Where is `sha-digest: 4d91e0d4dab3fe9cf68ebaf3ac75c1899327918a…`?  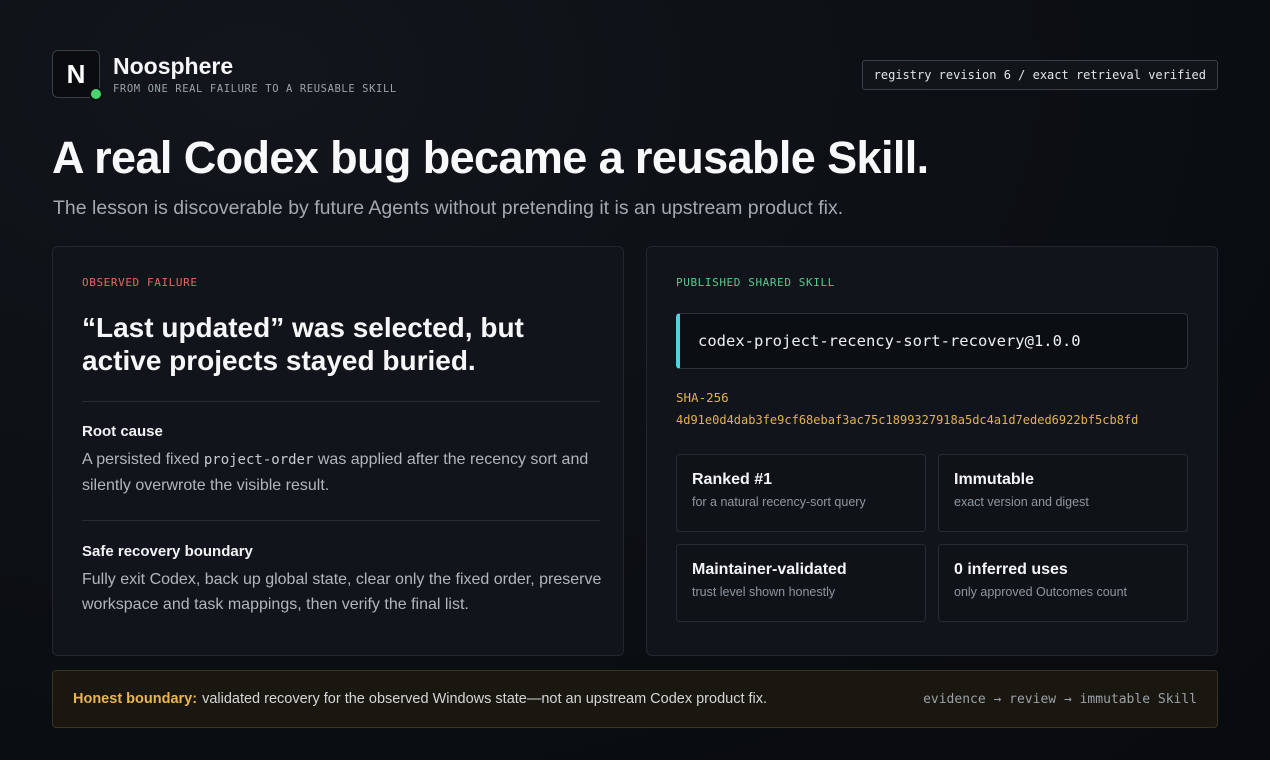 sha-digest: 4d91e0d4dab3fe9cf68ebaf3ac75c1899327918a… is located at coordinates (907, 420).